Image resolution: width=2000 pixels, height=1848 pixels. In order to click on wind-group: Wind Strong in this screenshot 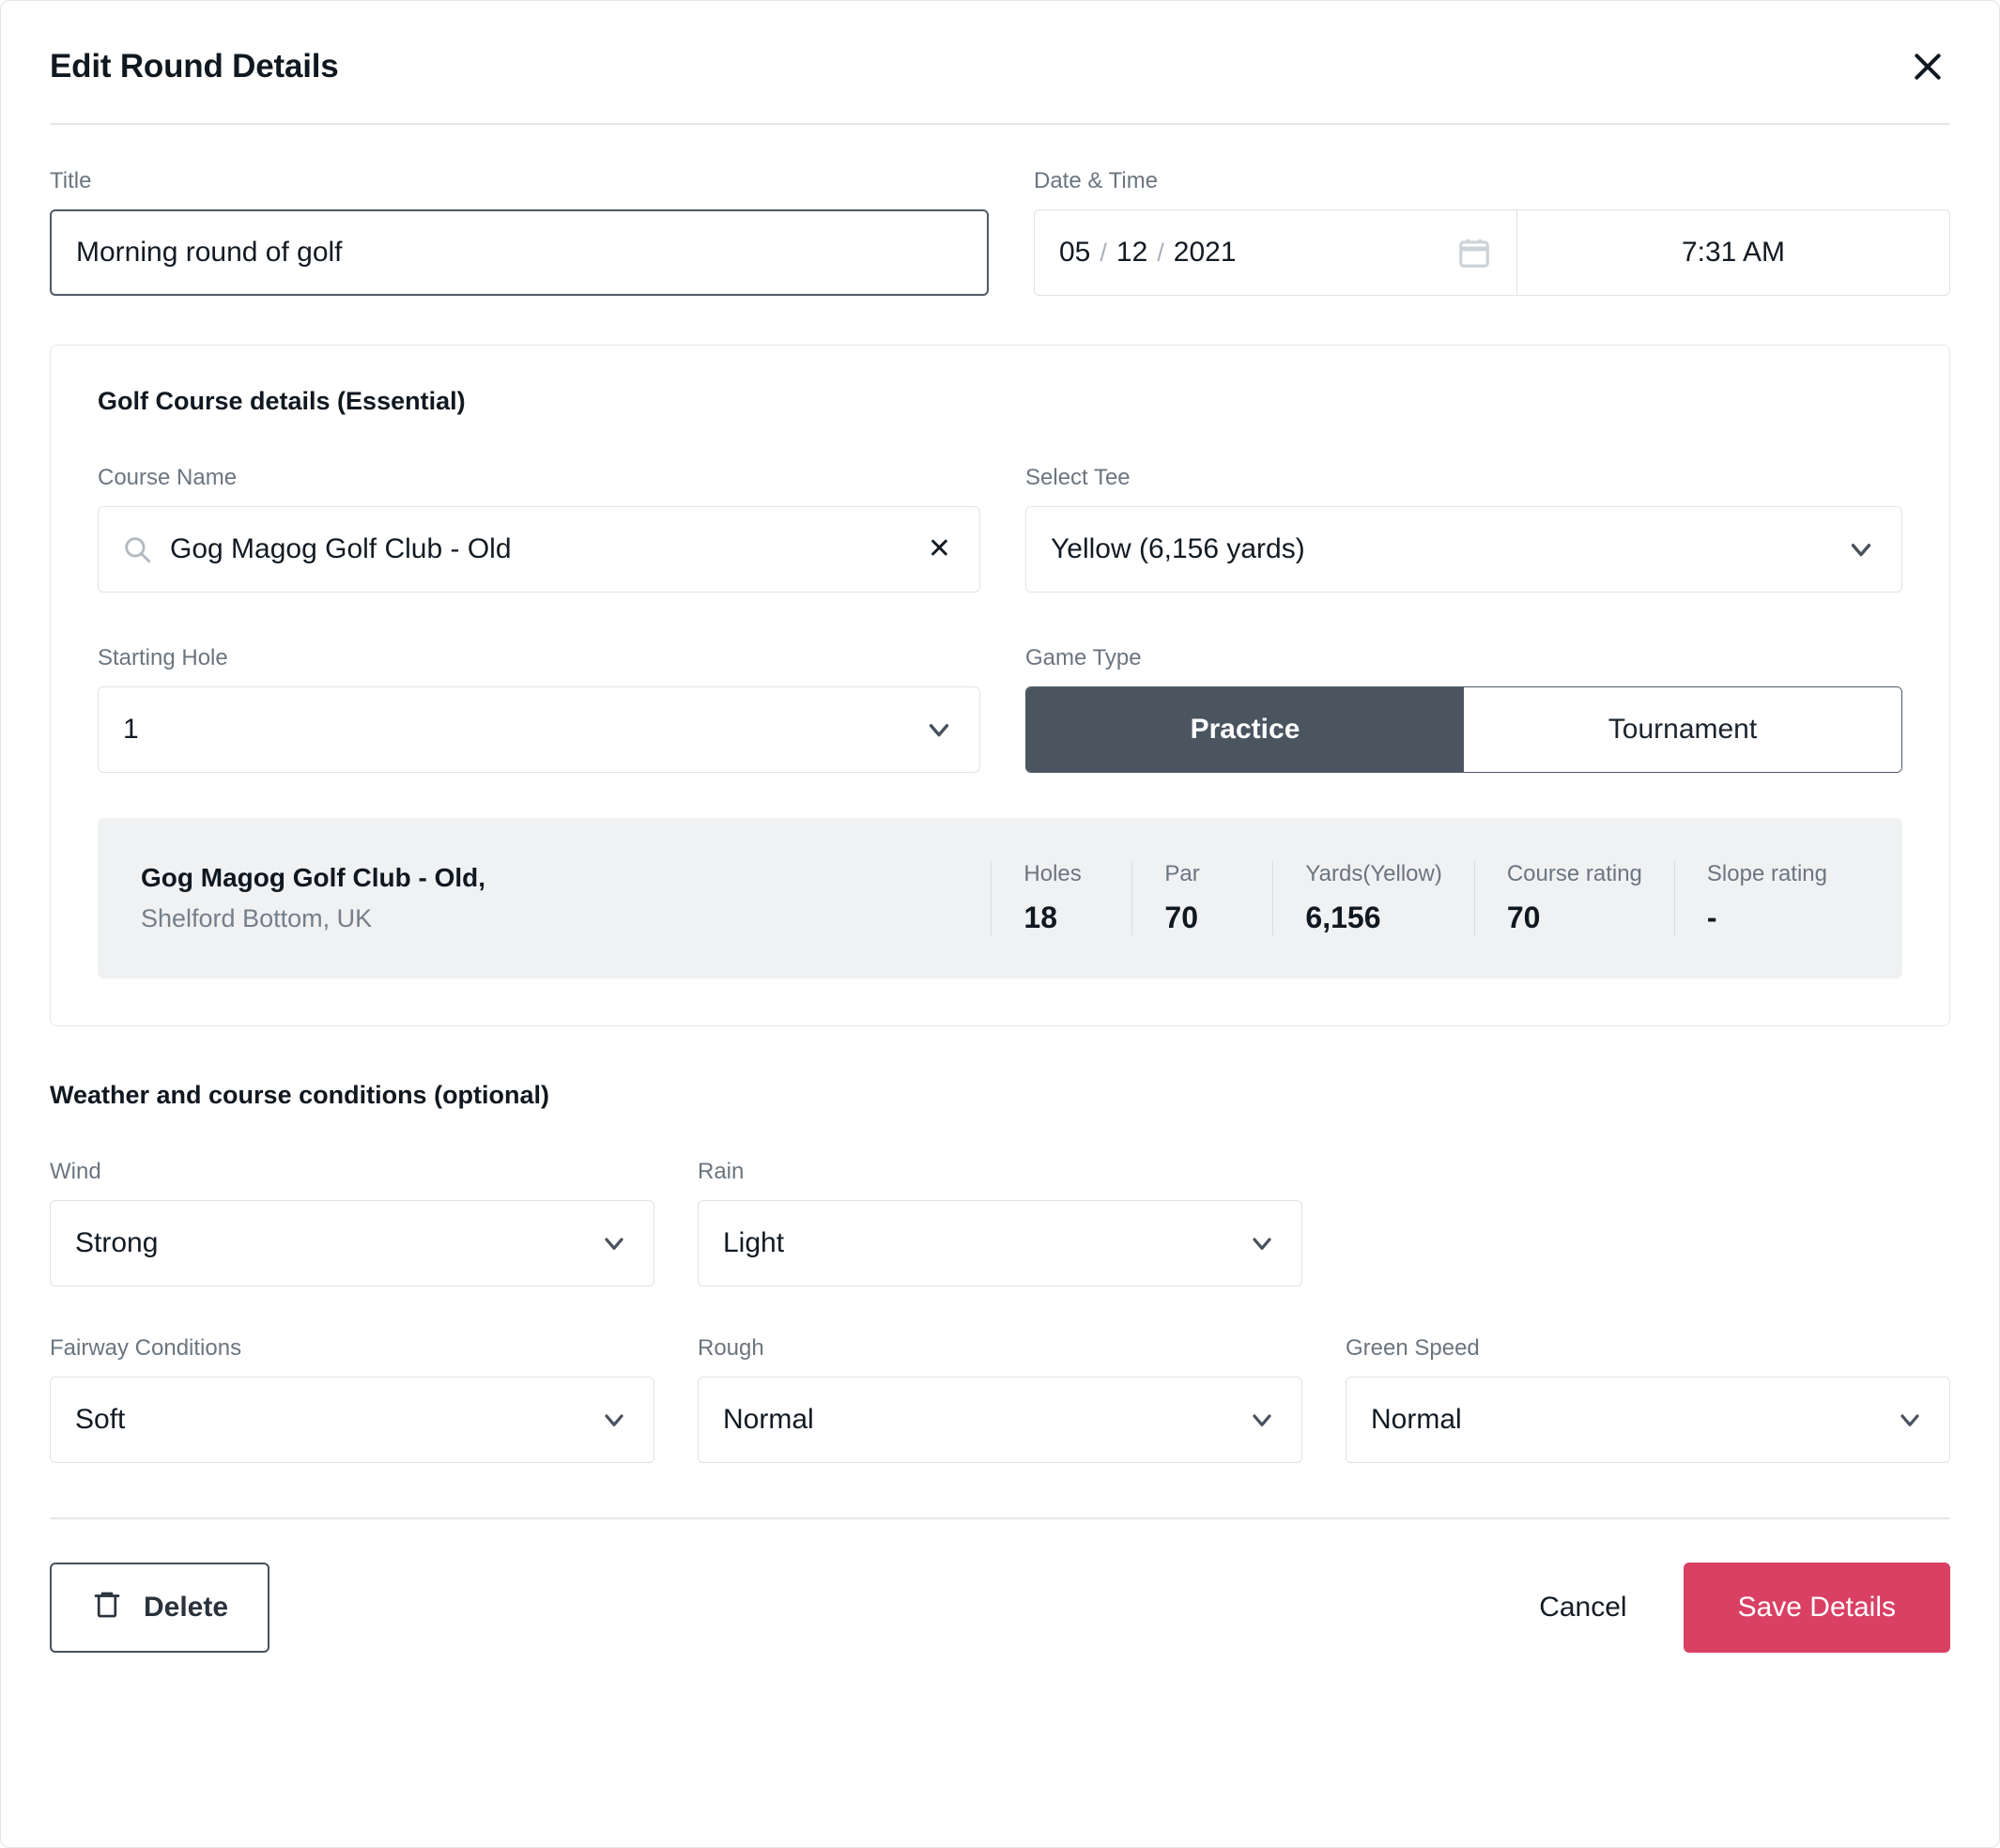, I will do `click(352, 1222)`.